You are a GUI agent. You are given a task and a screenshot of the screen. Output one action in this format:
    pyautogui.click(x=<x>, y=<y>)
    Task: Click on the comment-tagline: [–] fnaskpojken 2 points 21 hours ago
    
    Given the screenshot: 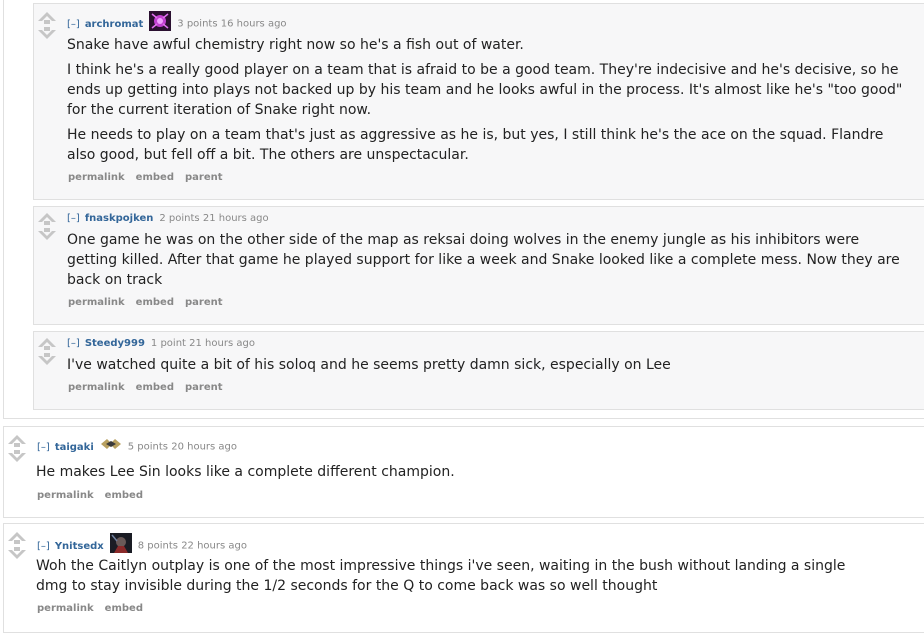 What is the action you would take?
    pyautogui.click(x=168, y=219)
    